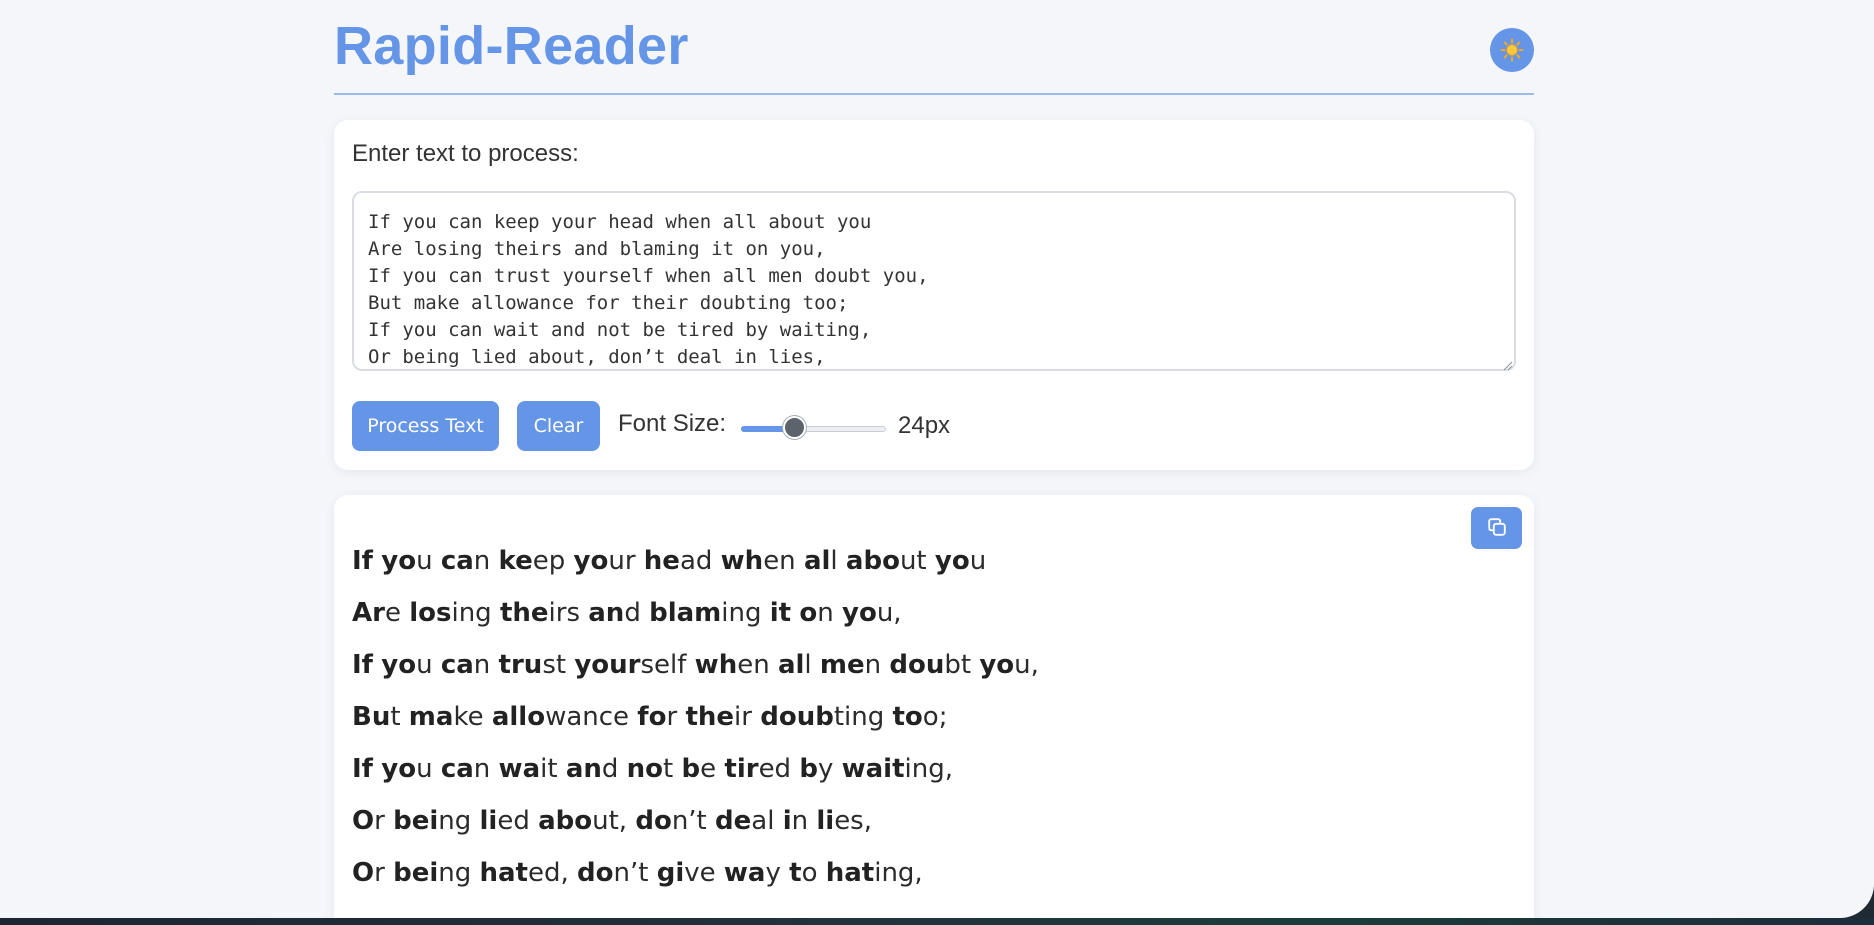 Image resolution: width=1874 pixels, height=925 pixels. I want to click on word-remainder: st, so click(558, 665).